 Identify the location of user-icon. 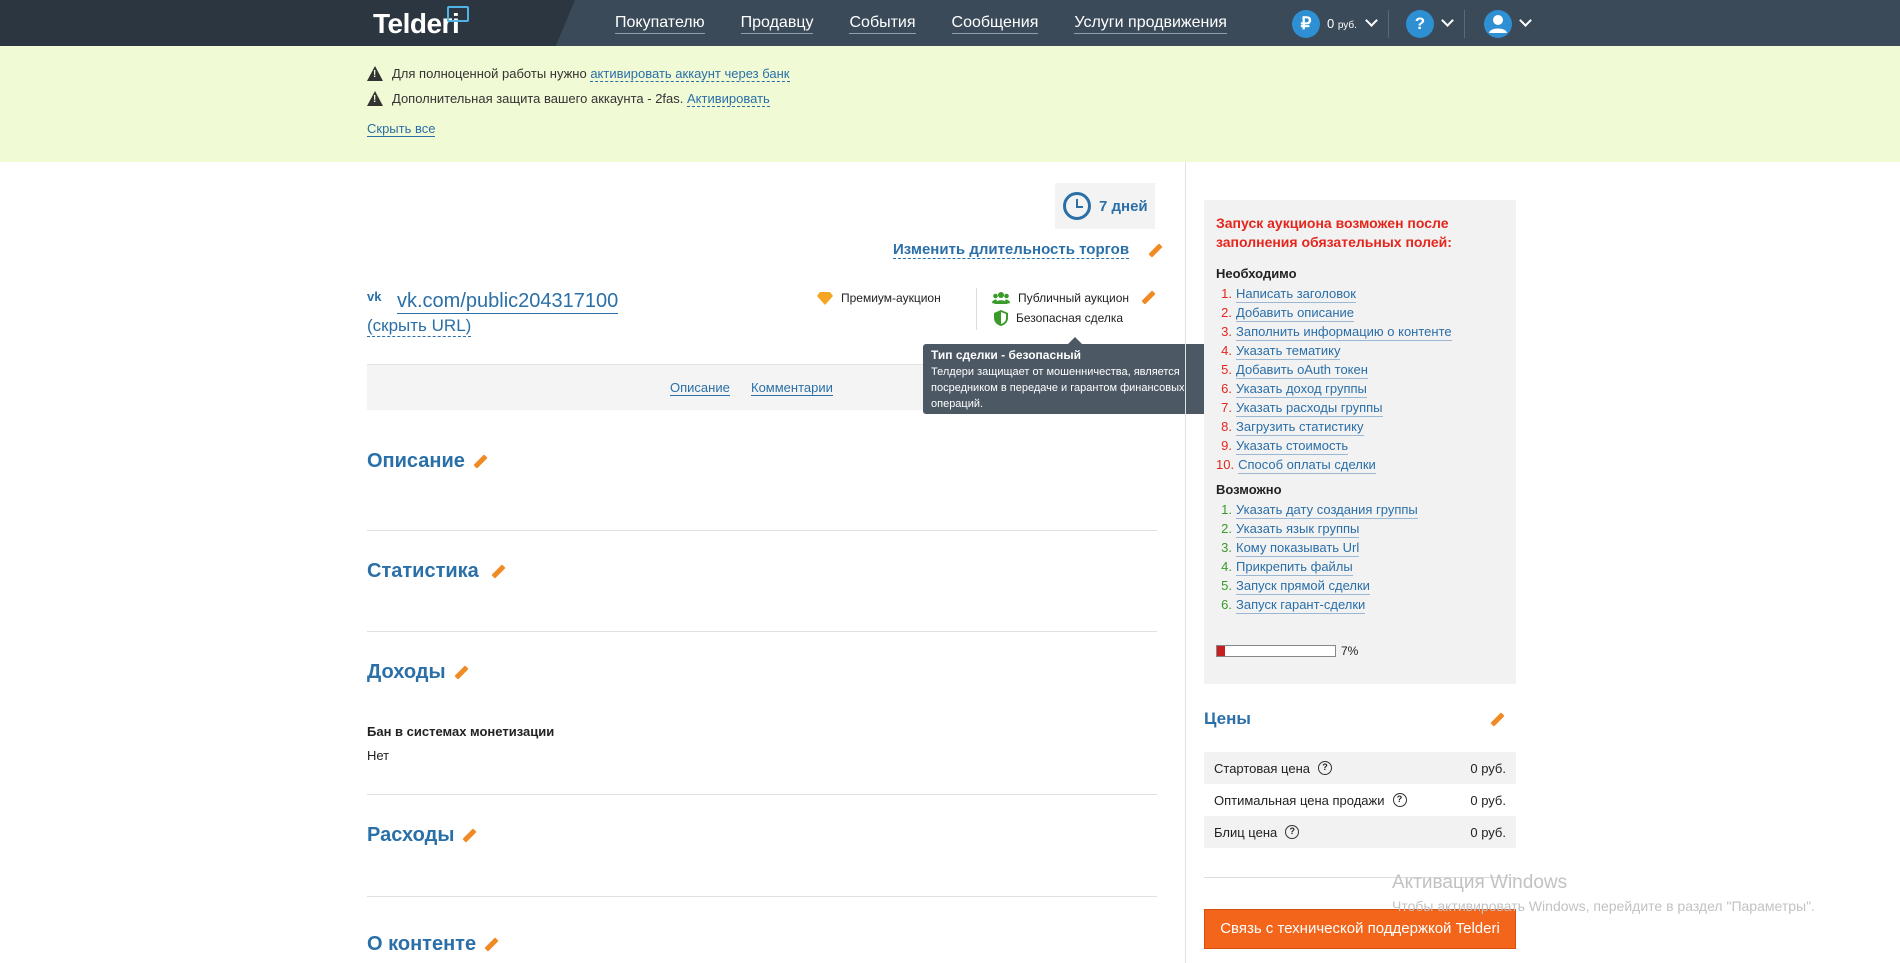
(1498, 24).